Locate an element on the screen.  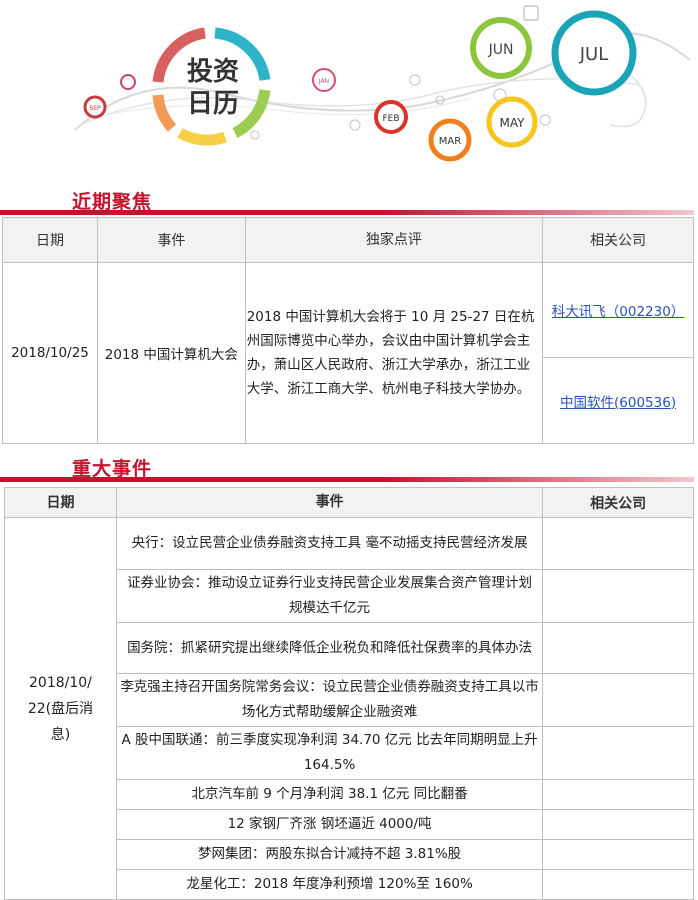
company-link-iflytek: 科大讯飞（002230） is located at coordinates (618, 312).